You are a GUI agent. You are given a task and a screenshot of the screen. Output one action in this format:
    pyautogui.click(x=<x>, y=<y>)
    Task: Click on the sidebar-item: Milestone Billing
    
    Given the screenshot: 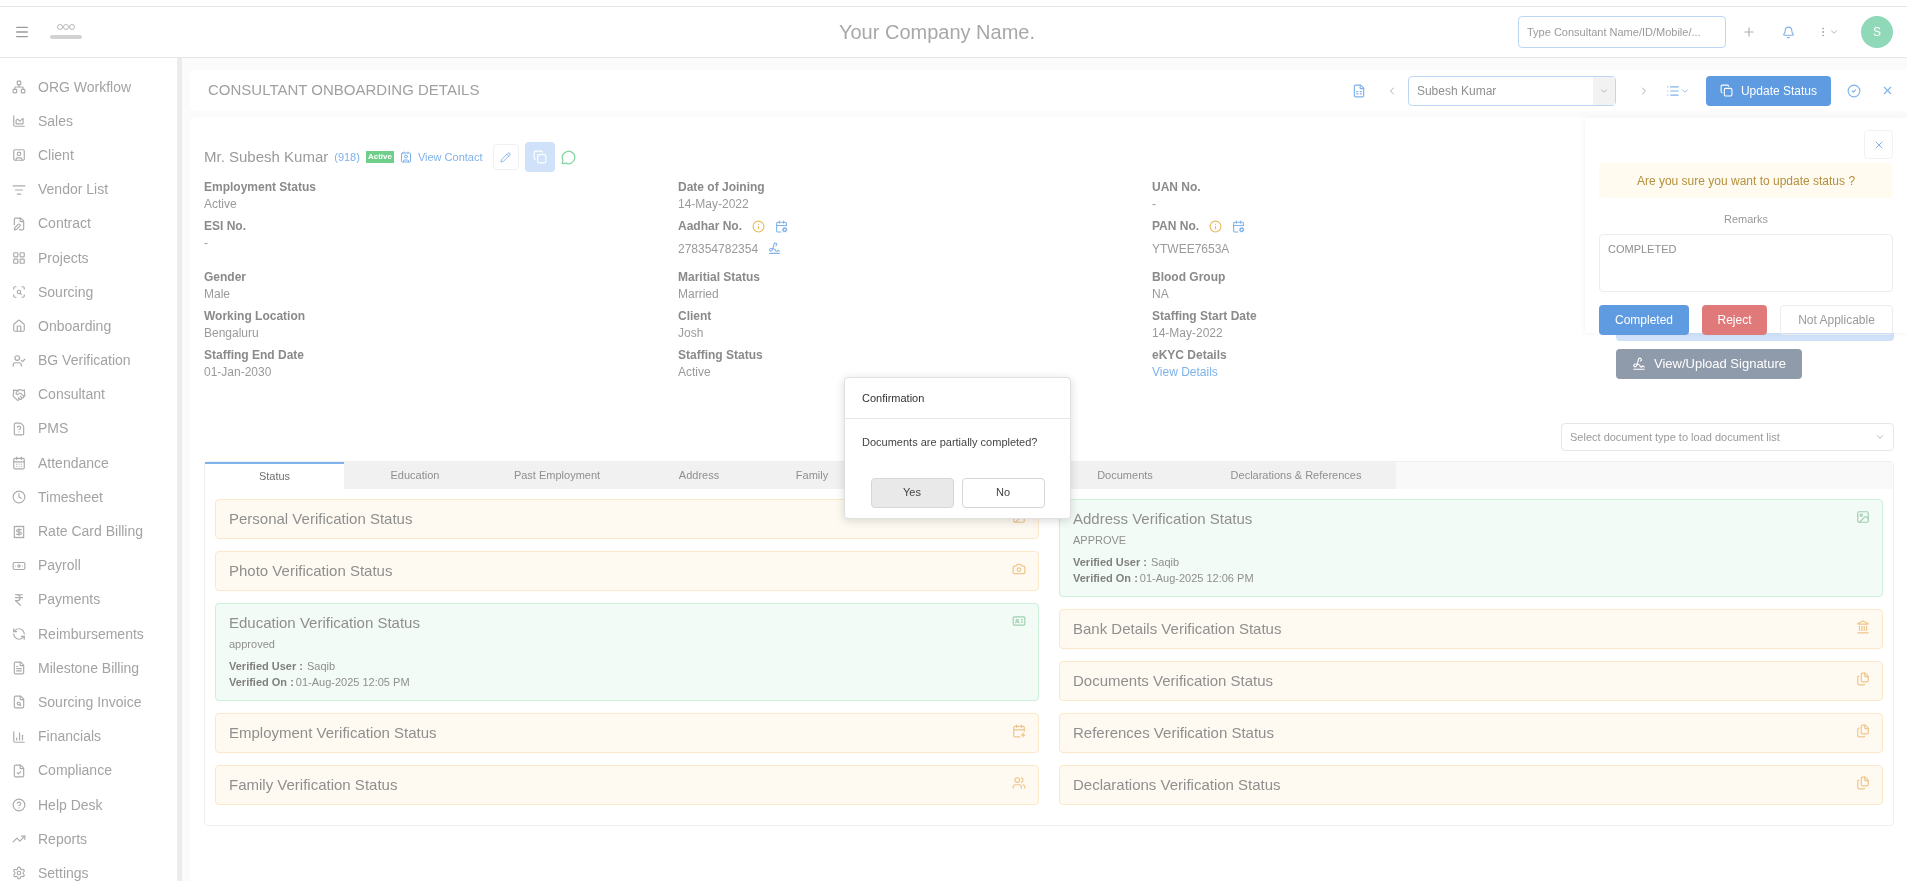 What is the action you would take?
    pyautogui.click(x=94, y=668)
    